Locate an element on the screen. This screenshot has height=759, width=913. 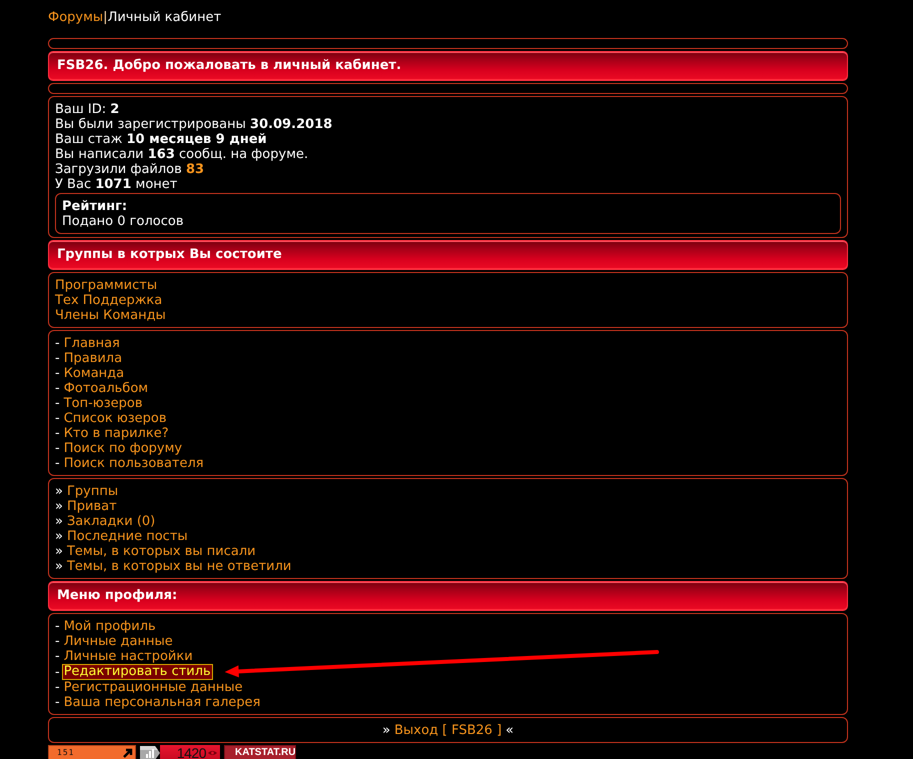
stats-badge: KATSTAT.RU is located at coordinates (260, 752).